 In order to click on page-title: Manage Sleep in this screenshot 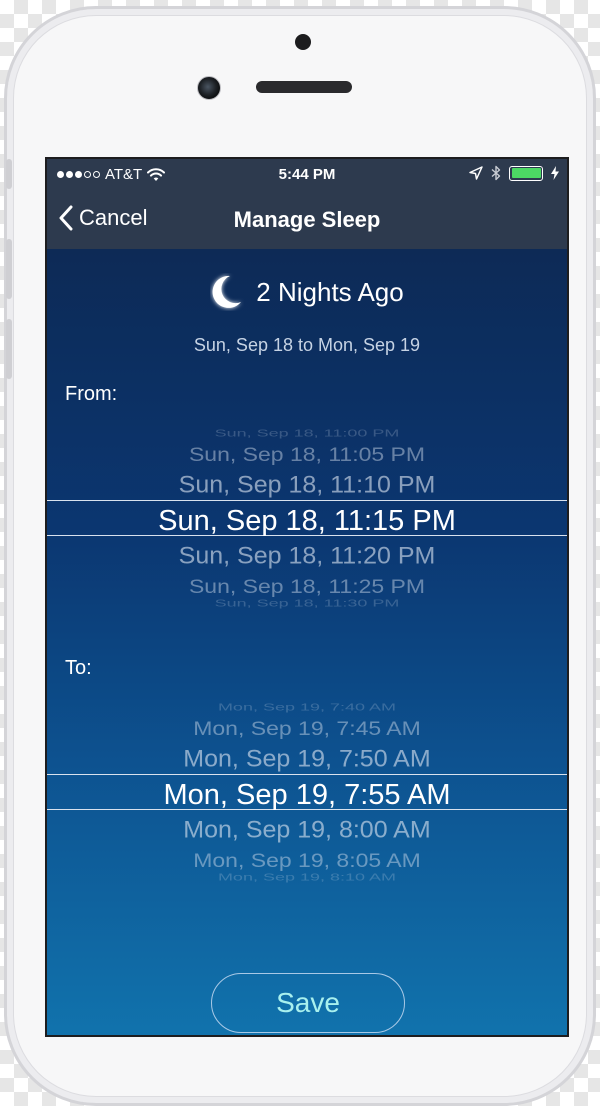, I will do `click(307, 219)`.